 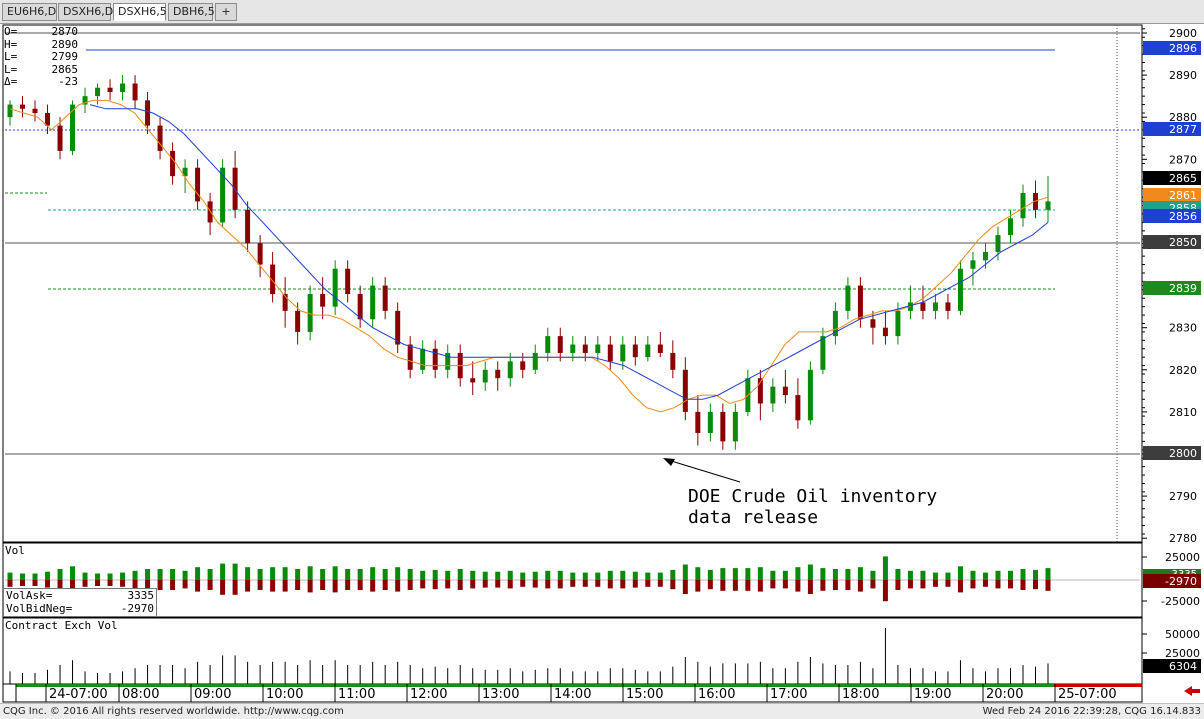 I want to click on price-tag: 2850, so click(x=1172, y=242).